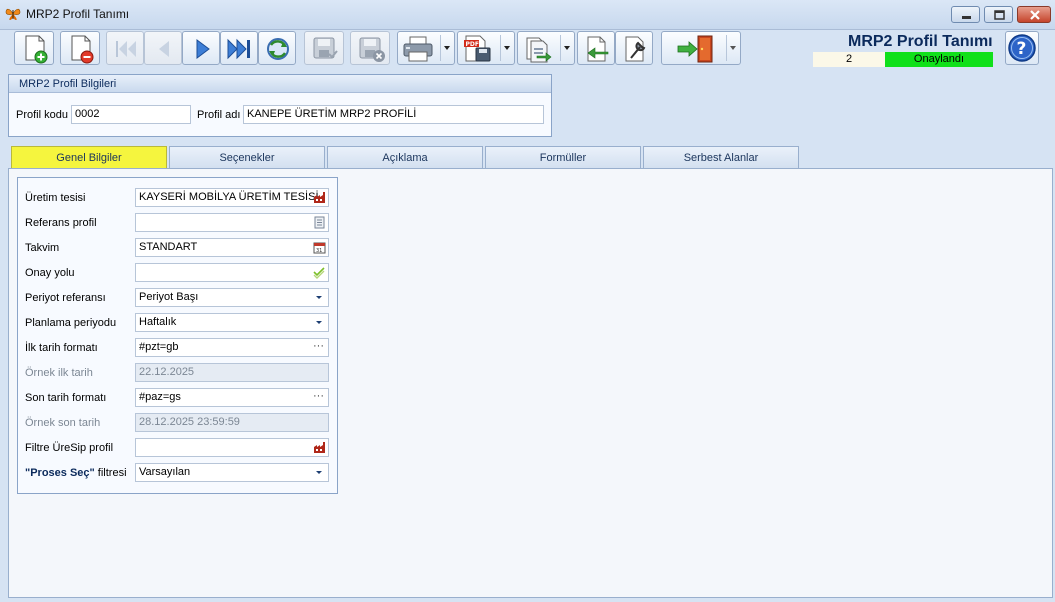 The height and width of the screenshot is (602, 1055). I want to click on save-close-button, so click(370, 48).